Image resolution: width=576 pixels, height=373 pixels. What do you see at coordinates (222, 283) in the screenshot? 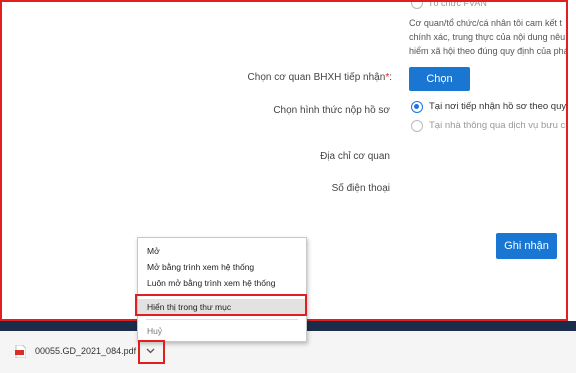
I see `menu-item-always-open-with-system-viewer: Luôn mở bằng trình xem hệ thống` at bounding box center [222, 283].